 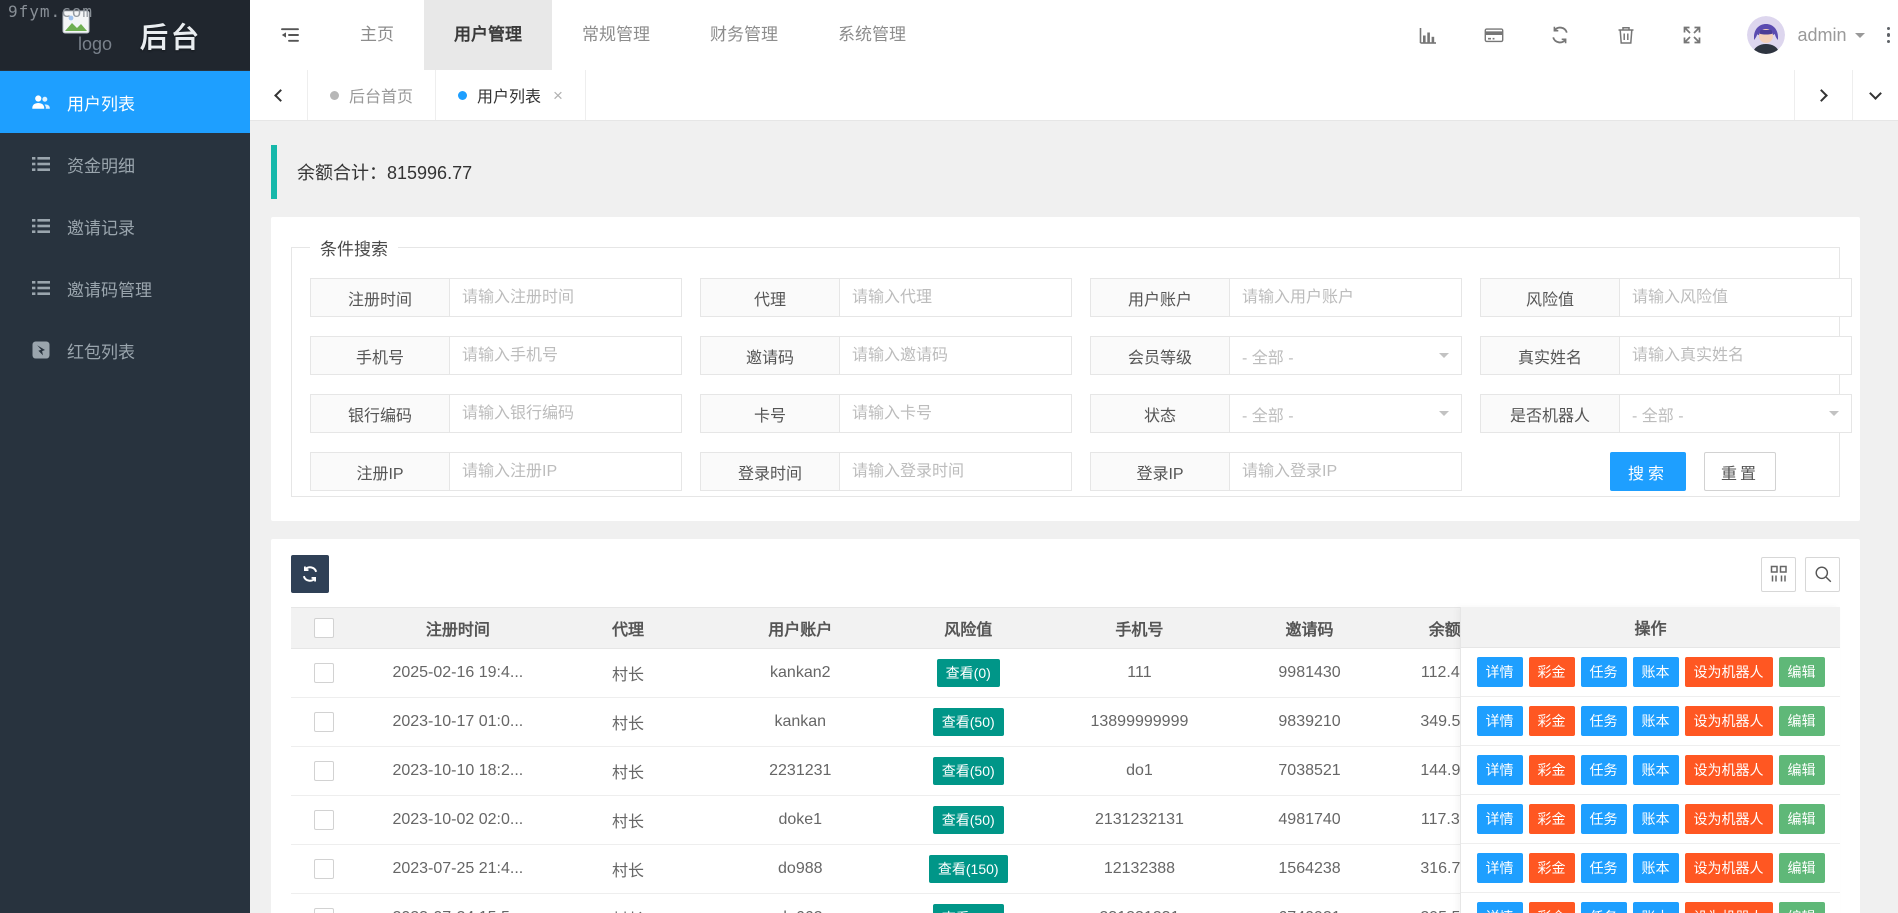 What do you see at coordinates (1736, 297) in the screenshot?
I see `risk-value-input` at bounding box center [1736, 297].